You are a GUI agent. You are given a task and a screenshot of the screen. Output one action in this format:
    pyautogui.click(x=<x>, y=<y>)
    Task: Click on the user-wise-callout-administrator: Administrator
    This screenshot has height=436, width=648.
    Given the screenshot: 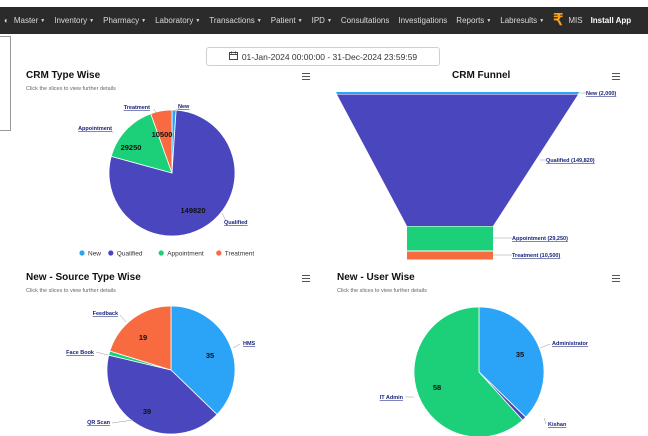 What is the action you would take?
    pyautogui.click(x=570, y=344)
    